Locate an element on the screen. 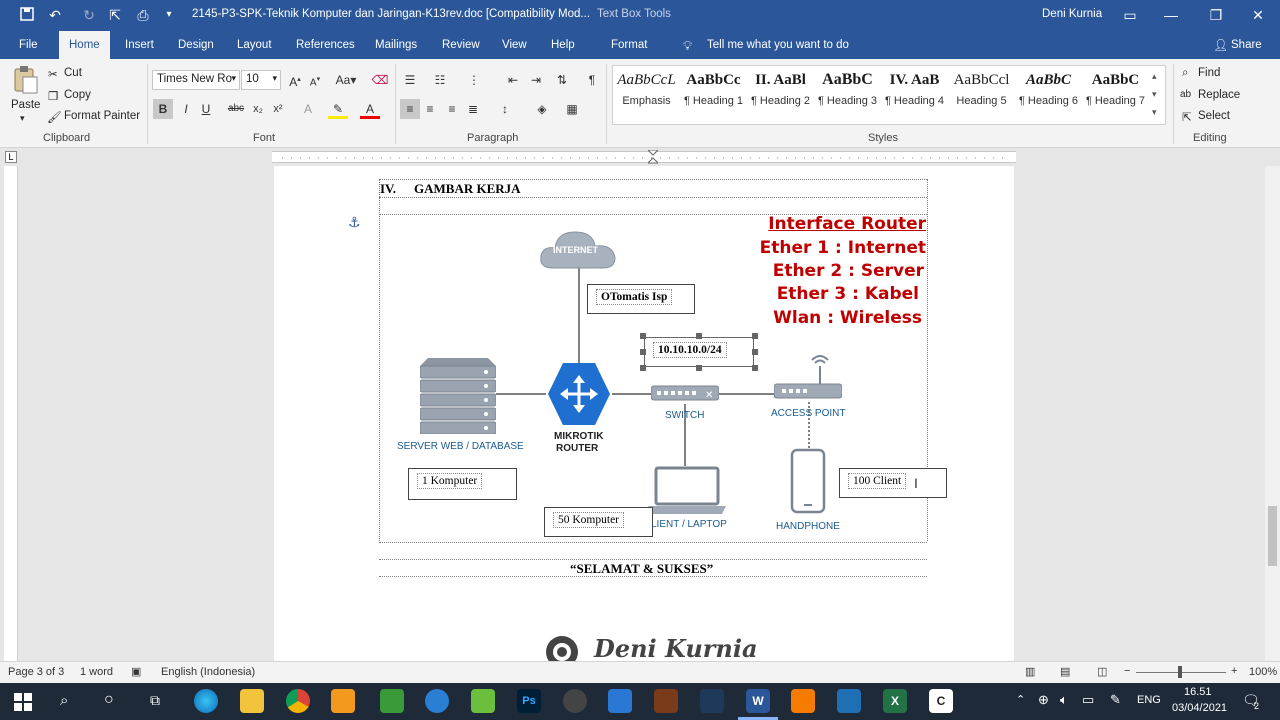 This screenshot has height=720, width=1280. minimize-icon: — is located at coordinates (1171, 15).